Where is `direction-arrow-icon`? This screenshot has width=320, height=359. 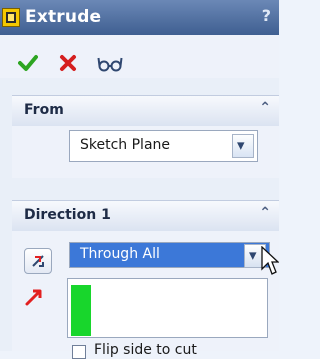
direction-arrow-icon is located at coordinates (33, 297).